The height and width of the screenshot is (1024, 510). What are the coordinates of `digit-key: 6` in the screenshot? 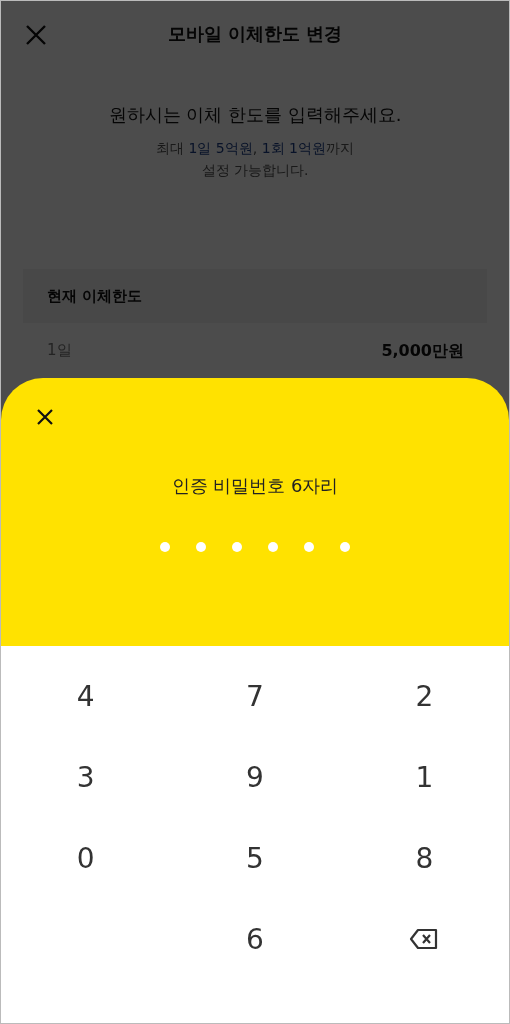 It's located at (255, 939).